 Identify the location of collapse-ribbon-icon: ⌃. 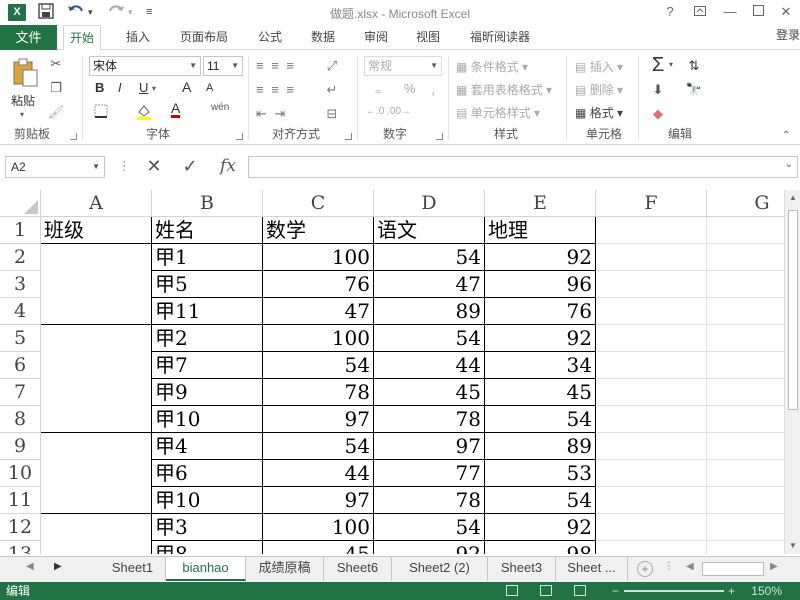
(786, 135).